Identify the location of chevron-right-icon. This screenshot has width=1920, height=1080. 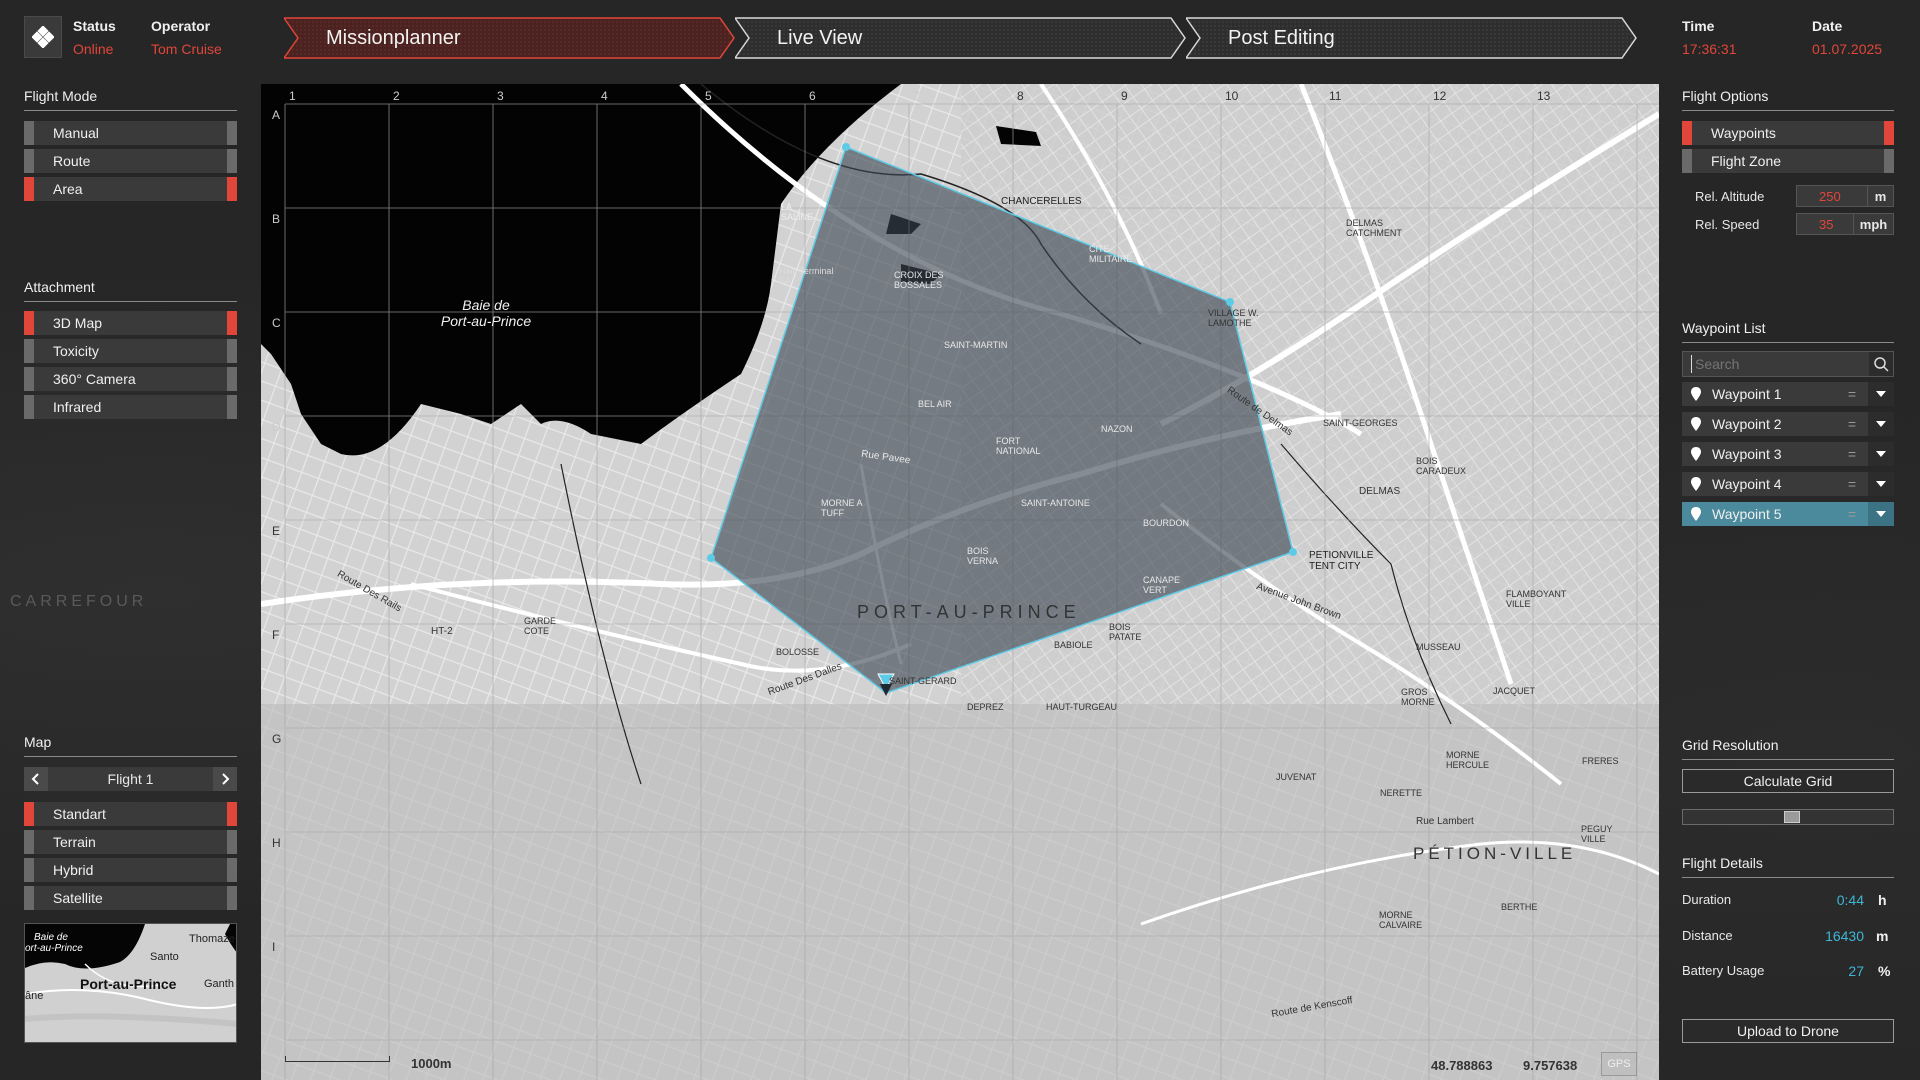
(226, 779).